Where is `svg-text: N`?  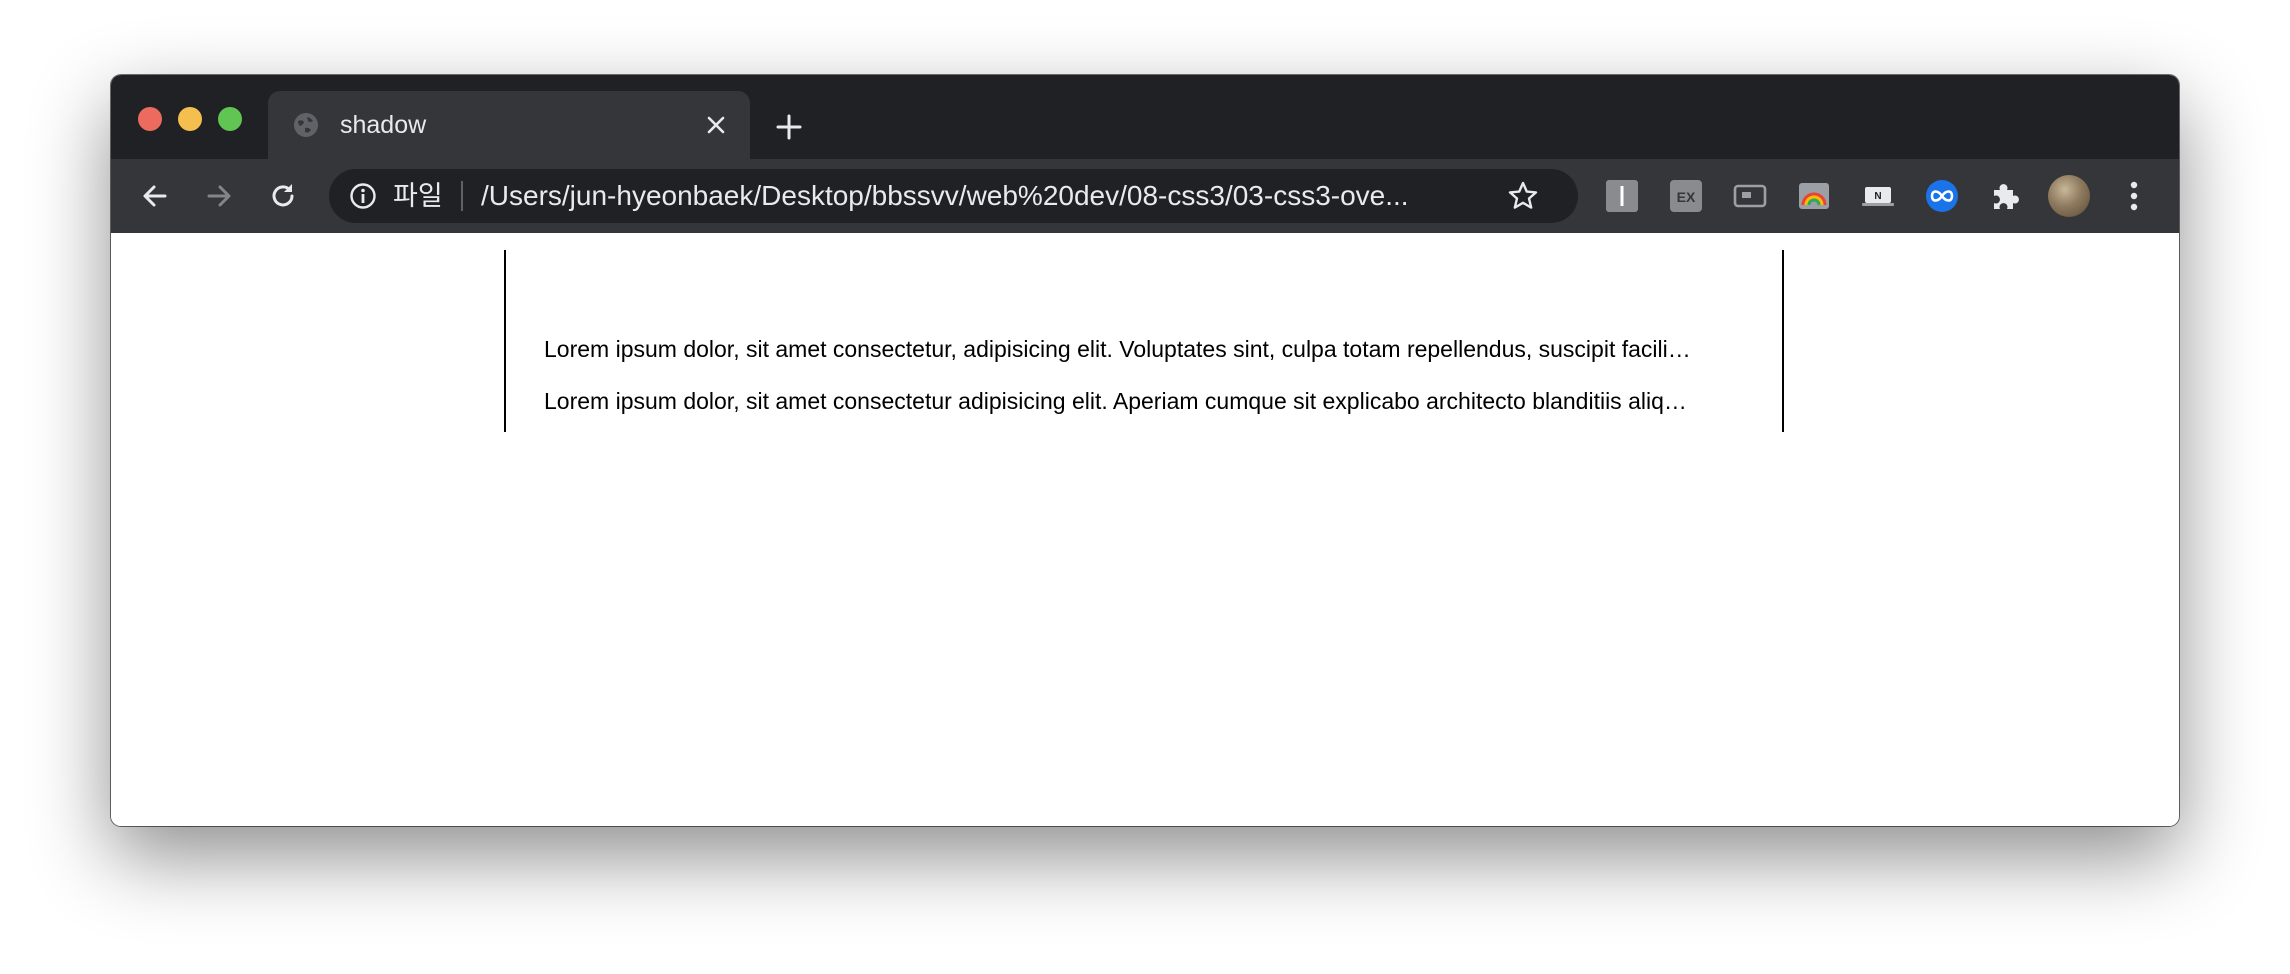
svg-text: N is located at coordinates (1877, 196).